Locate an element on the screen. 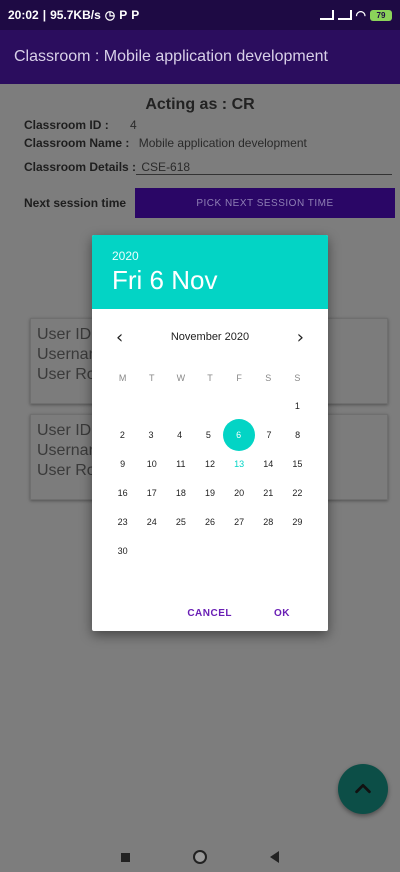 Image resolution: width=400 pixels, height=872 pixels. back-icon is located at coordinates (274, 857).